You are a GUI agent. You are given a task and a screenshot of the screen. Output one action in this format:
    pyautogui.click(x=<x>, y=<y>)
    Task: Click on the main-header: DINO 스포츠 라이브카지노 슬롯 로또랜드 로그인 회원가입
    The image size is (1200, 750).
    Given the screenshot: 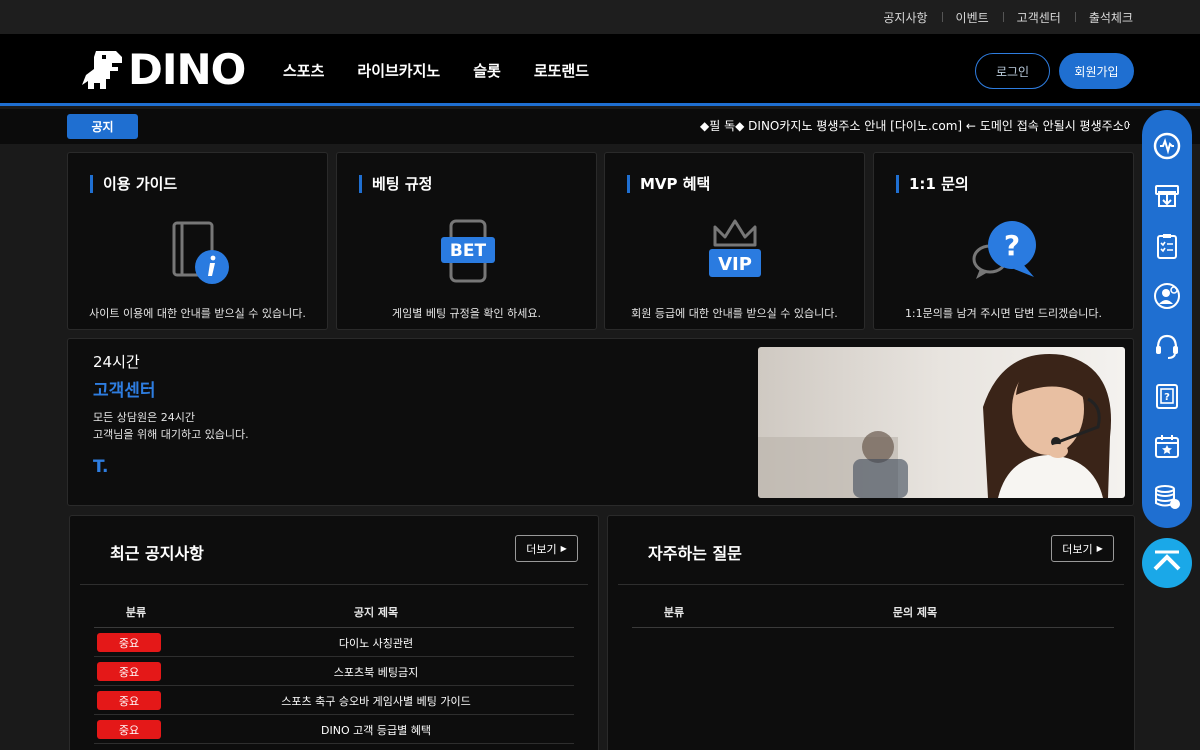 What is the action you would take?
    pyautogui.click(x=600, y=70)
    